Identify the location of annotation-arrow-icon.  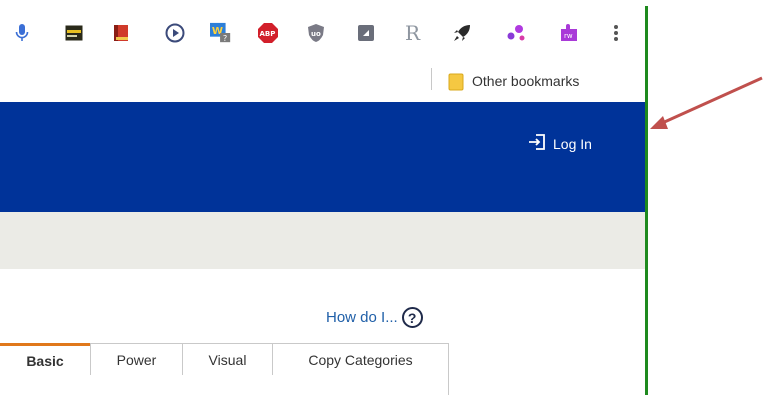
(706, 102).